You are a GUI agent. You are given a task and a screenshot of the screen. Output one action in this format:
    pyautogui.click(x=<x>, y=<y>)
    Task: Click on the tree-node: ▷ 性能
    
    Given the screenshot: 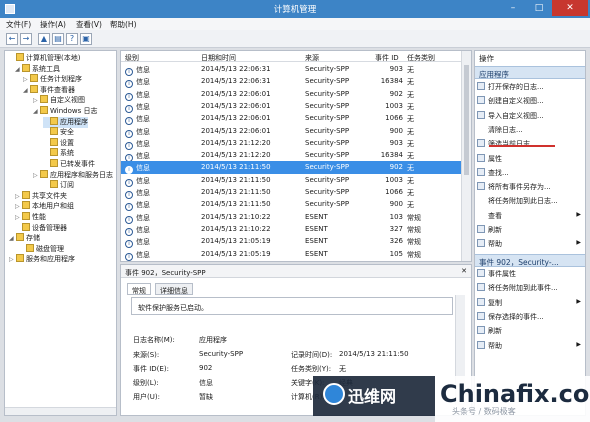 What is the action you would take?
    pyautogui.click(x=30, y=217)
    